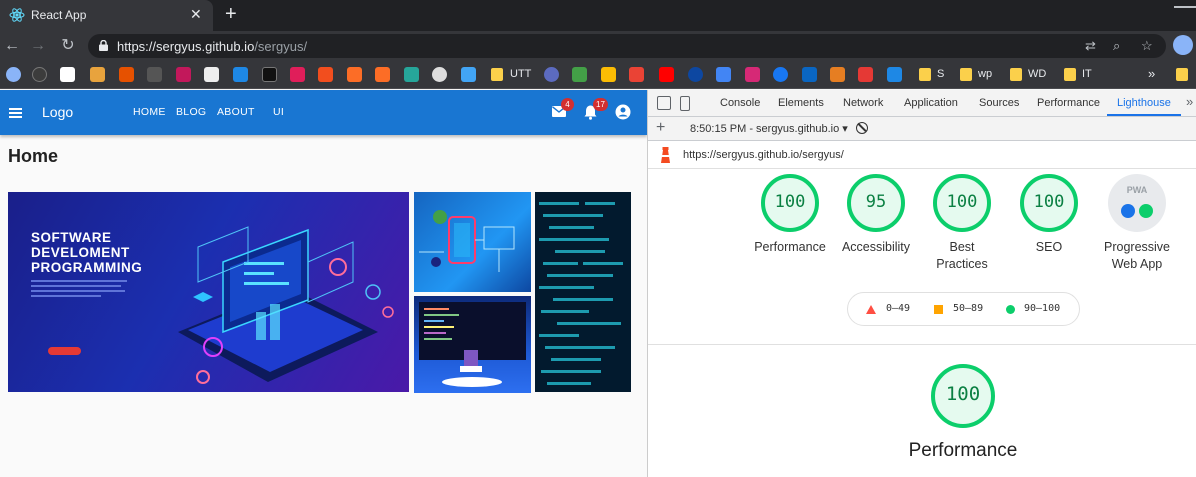 This screenshot has width=1196, height=477. I want to click on clear-reports-icon, so click(862, 128).